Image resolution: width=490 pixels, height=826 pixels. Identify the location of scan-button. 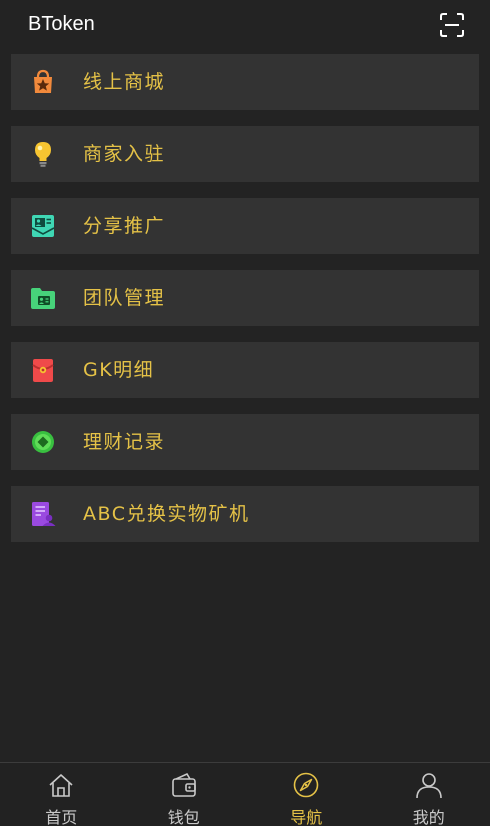
(452, 25).